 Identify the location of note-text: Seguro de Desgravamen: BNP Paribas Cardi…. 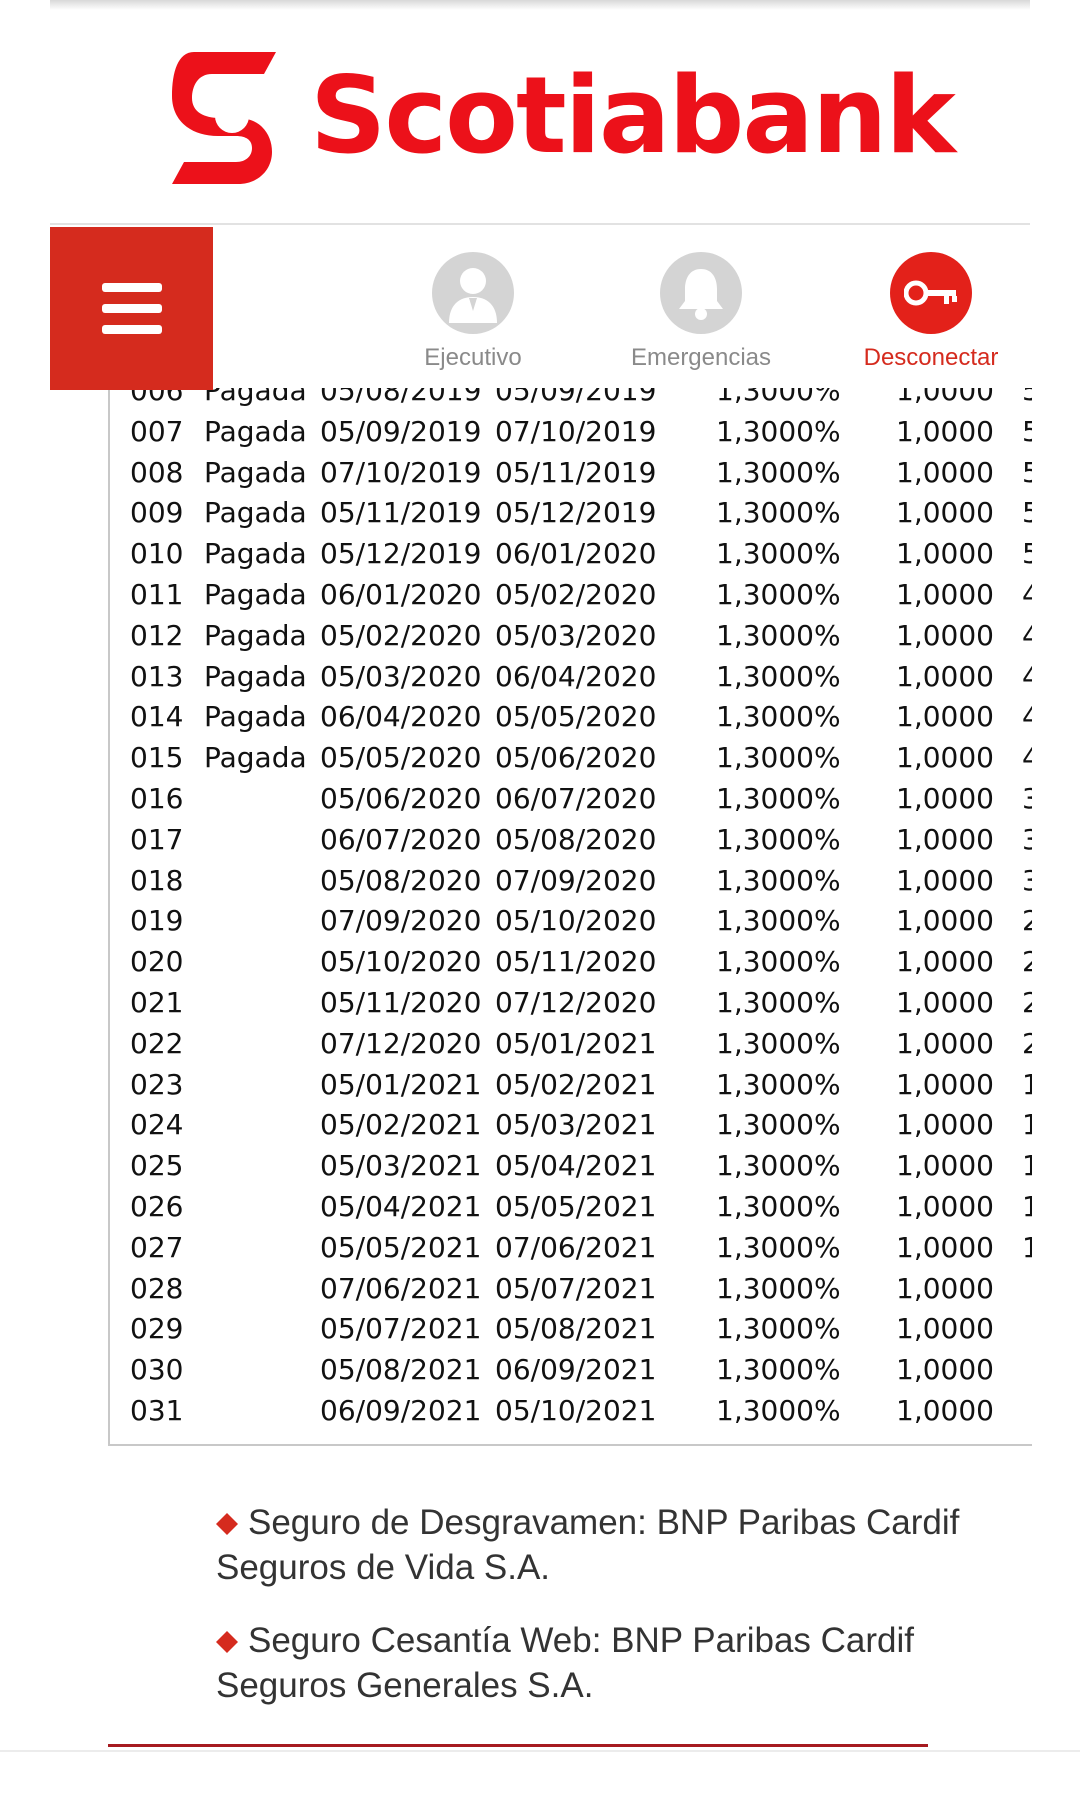
(588, 1545).